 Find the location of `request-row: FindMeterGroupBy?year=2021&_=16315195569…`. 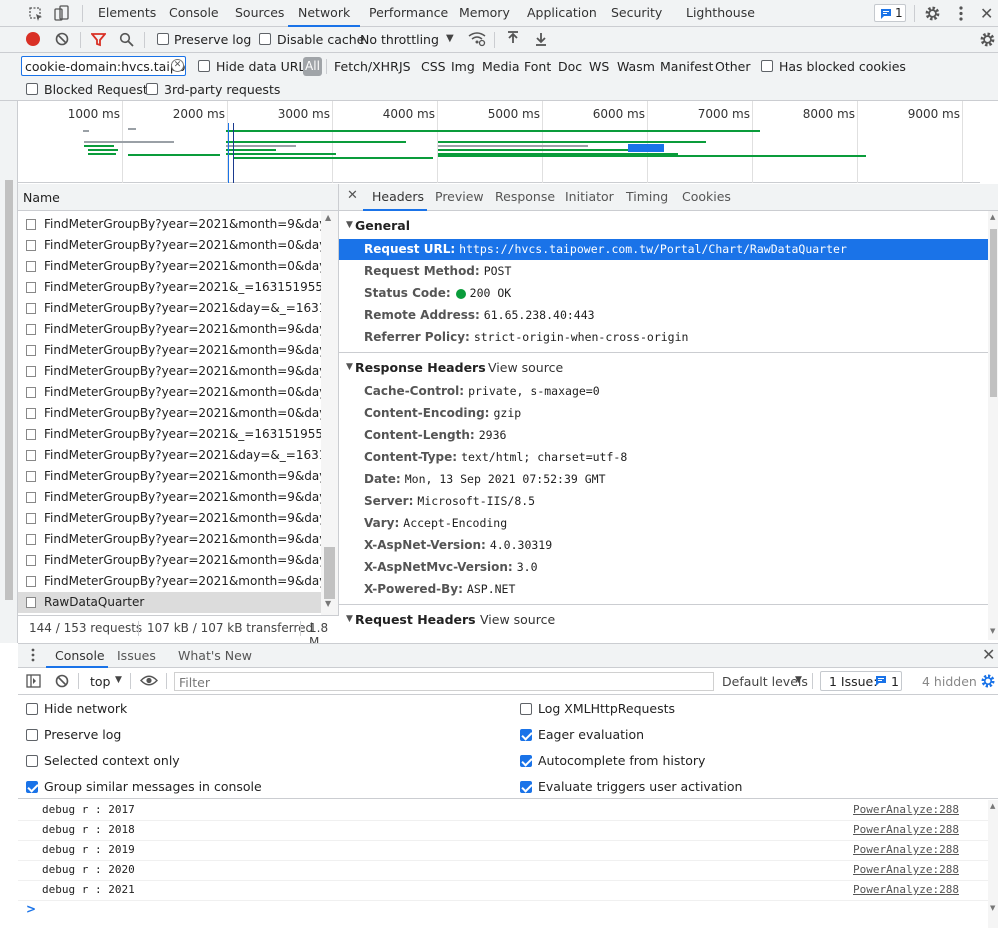

request-row: FindMeterGroupBy?year=2021&_=16315195569… is located at coordinates (169, 287).